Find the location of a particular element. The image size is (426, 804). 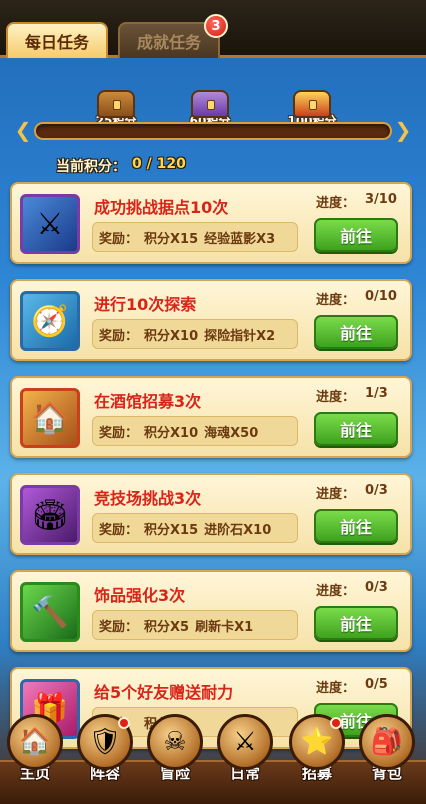

reward-item-2: 经验蓝影X3 is located at coordinates (240, 239).